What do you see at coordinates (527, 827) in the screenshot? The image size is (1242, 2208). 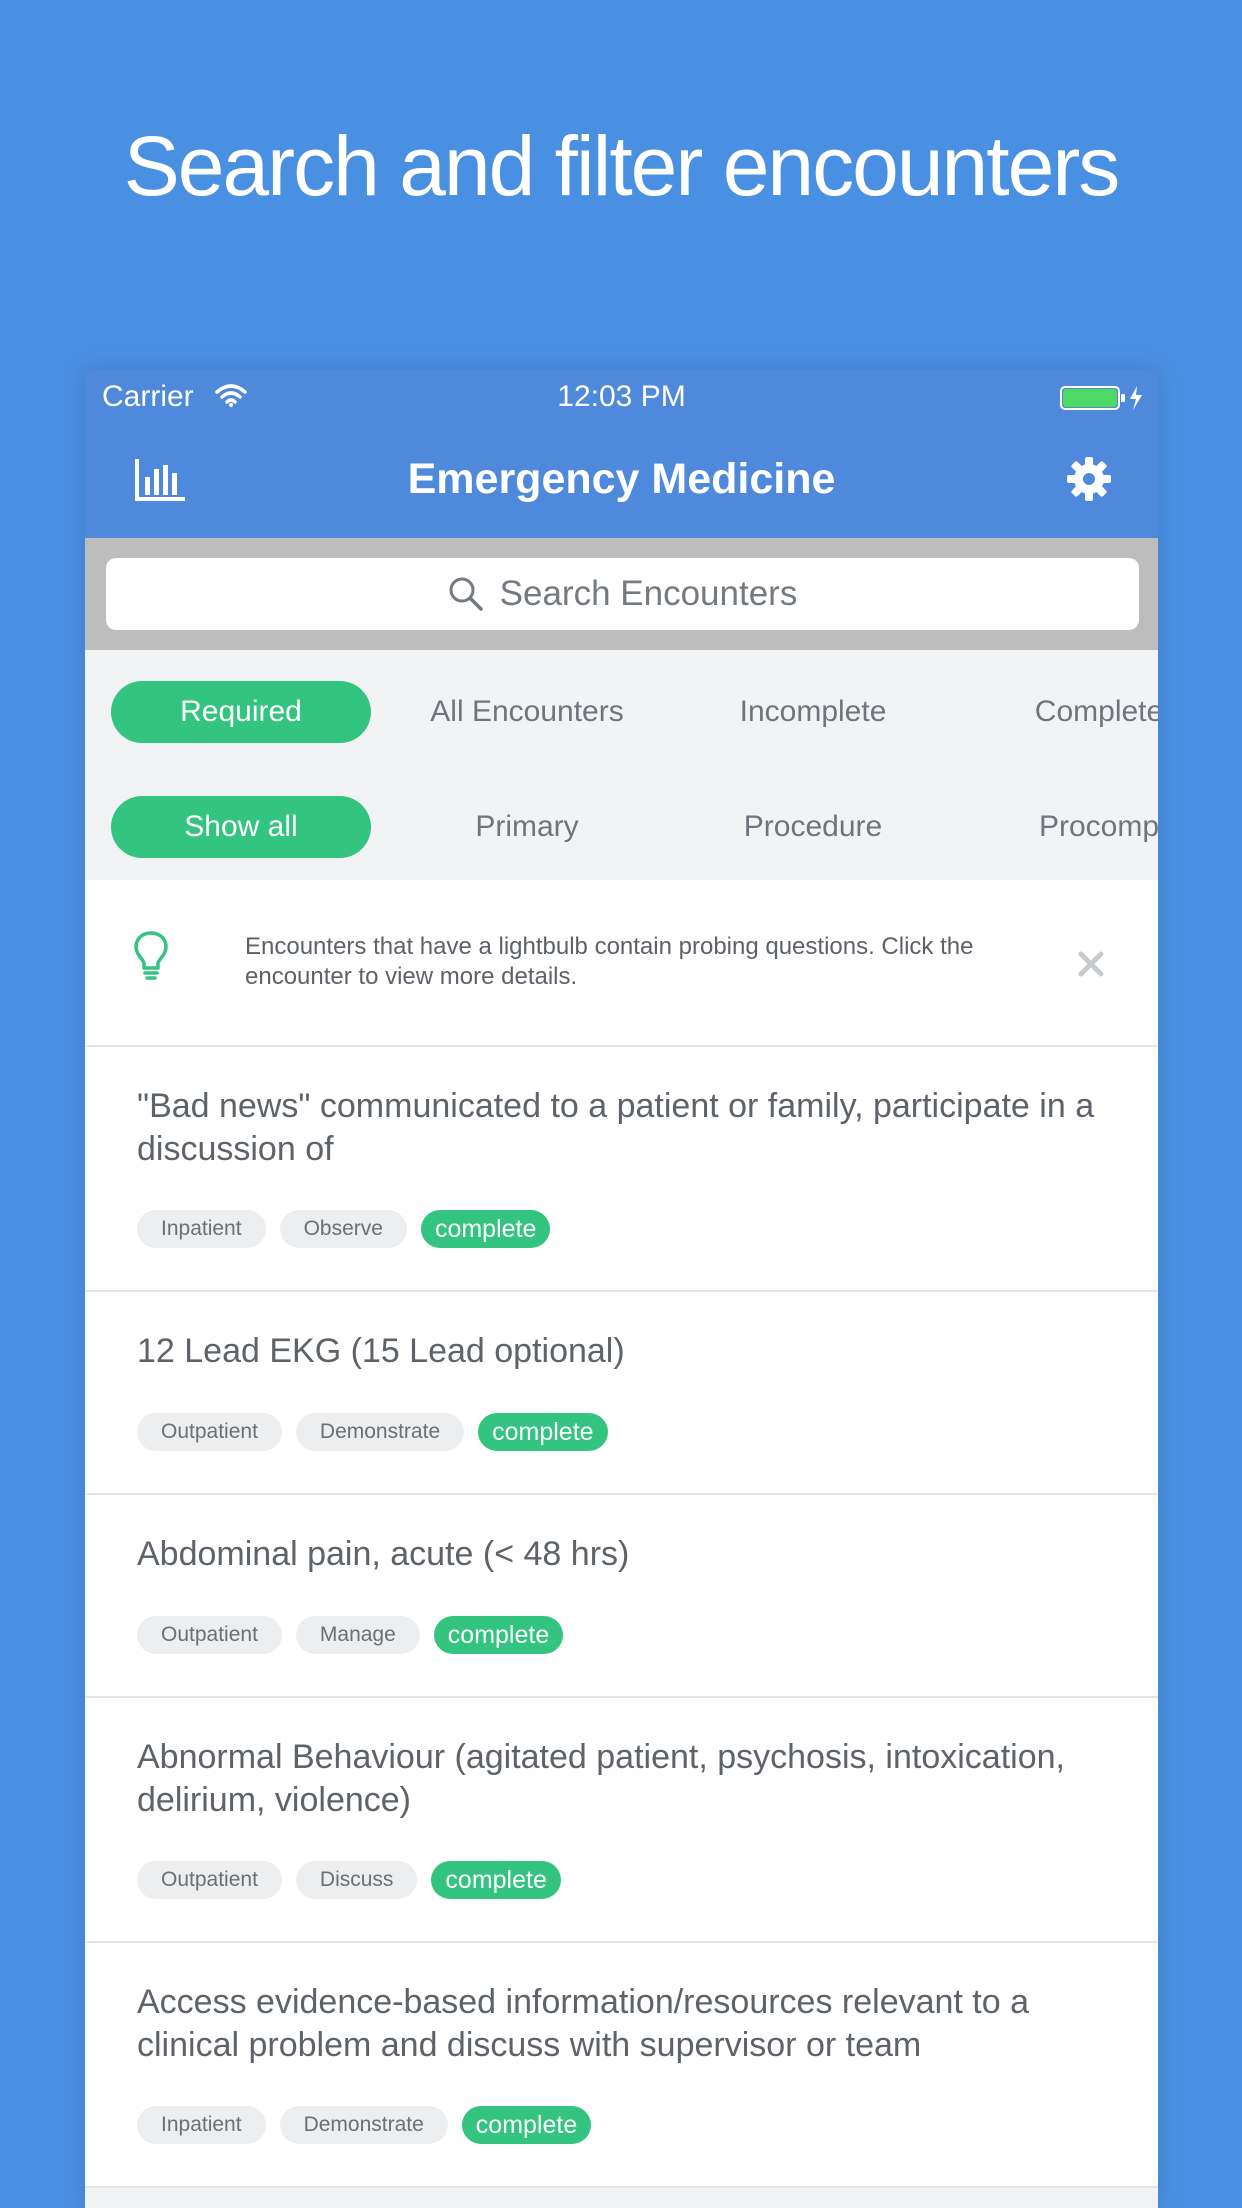 I see `filter-primary: Primary` at bounding box center [527, 827].